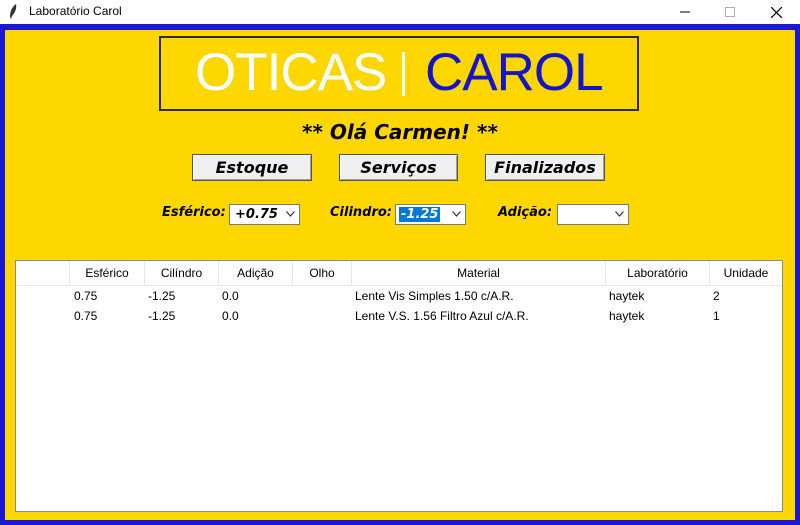  Describe the element at coordinates (322, 273) in the screenshot. I see `column-header-olho: Olho` at that location.